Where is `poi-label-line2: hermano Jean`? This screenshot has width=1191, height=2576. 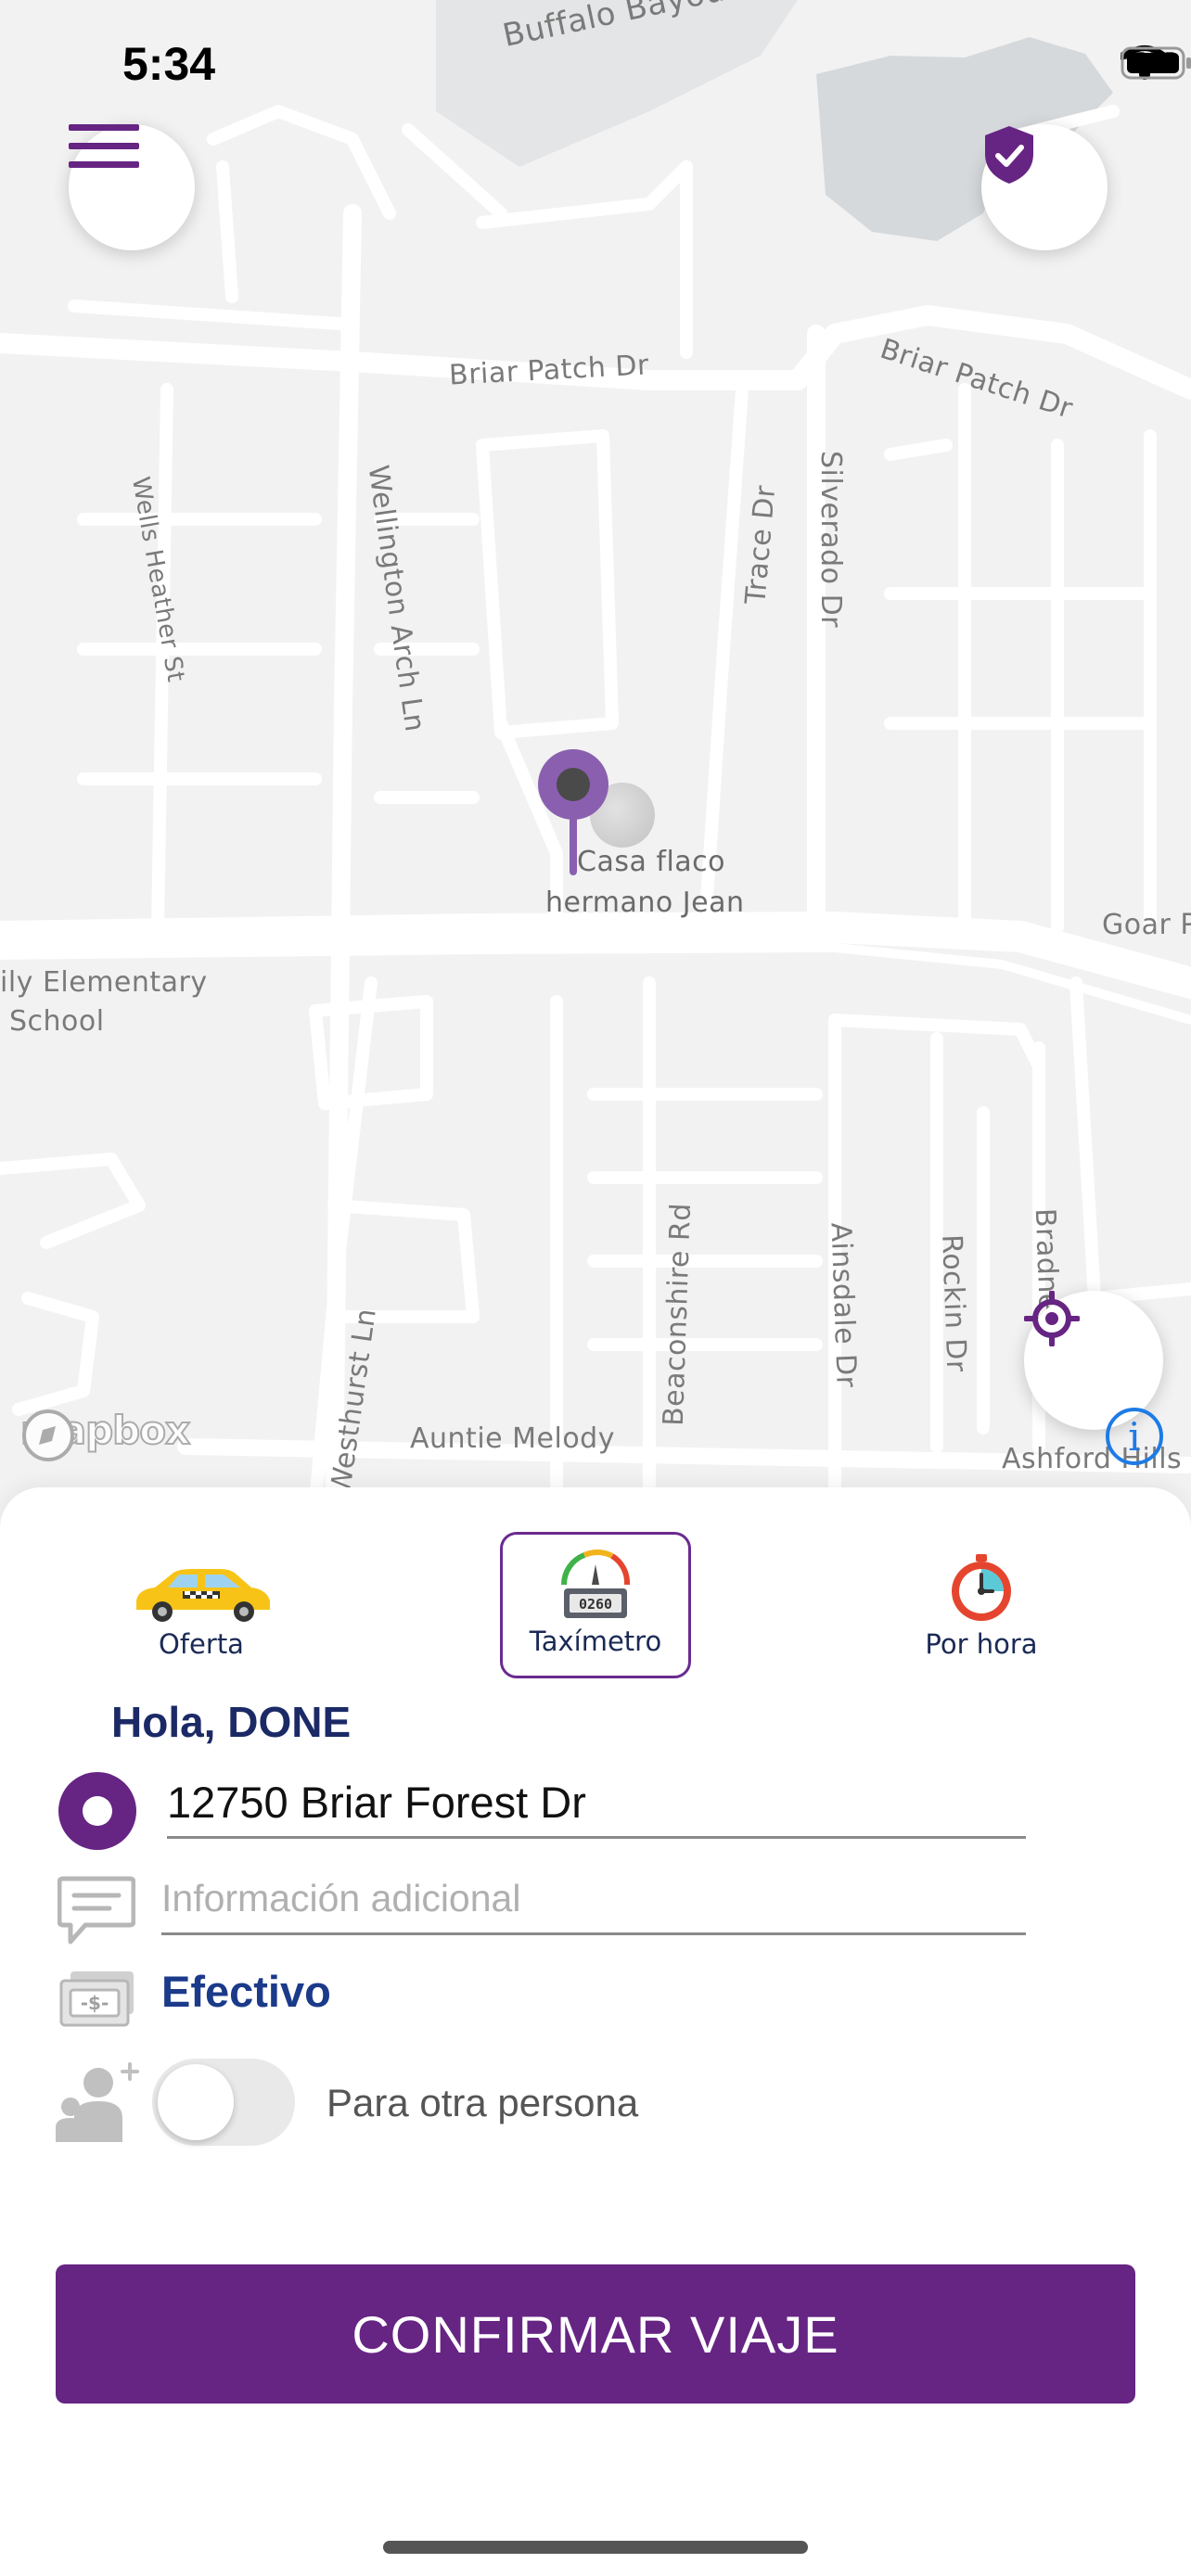 poi-label-line2: hermano Jean is located at coordinates (645, 903).